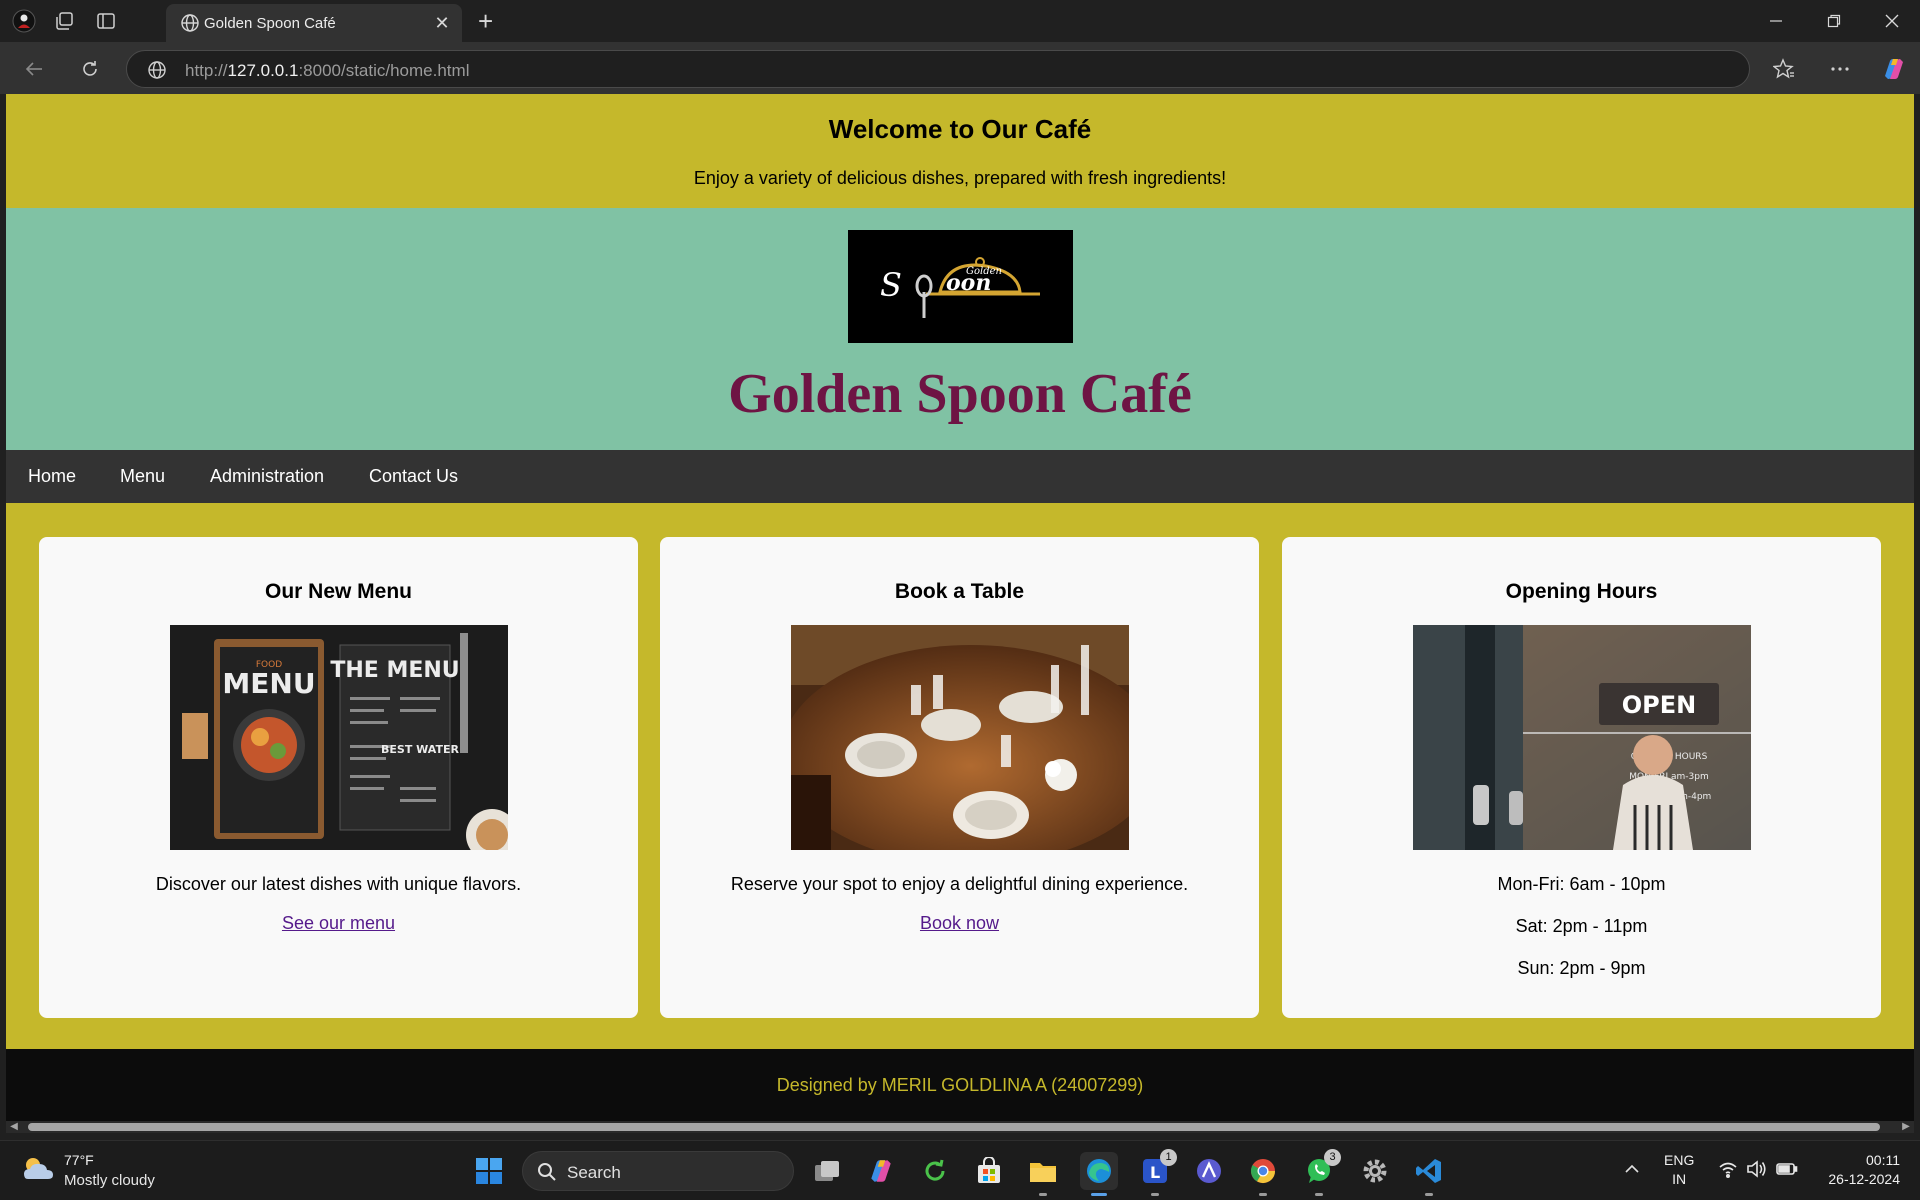  What do you see at coordinates (1856, 1170) in the screenshot?
I see `system-clock: 00:11 26-12-2024` at bounding box center [1856, 1170].